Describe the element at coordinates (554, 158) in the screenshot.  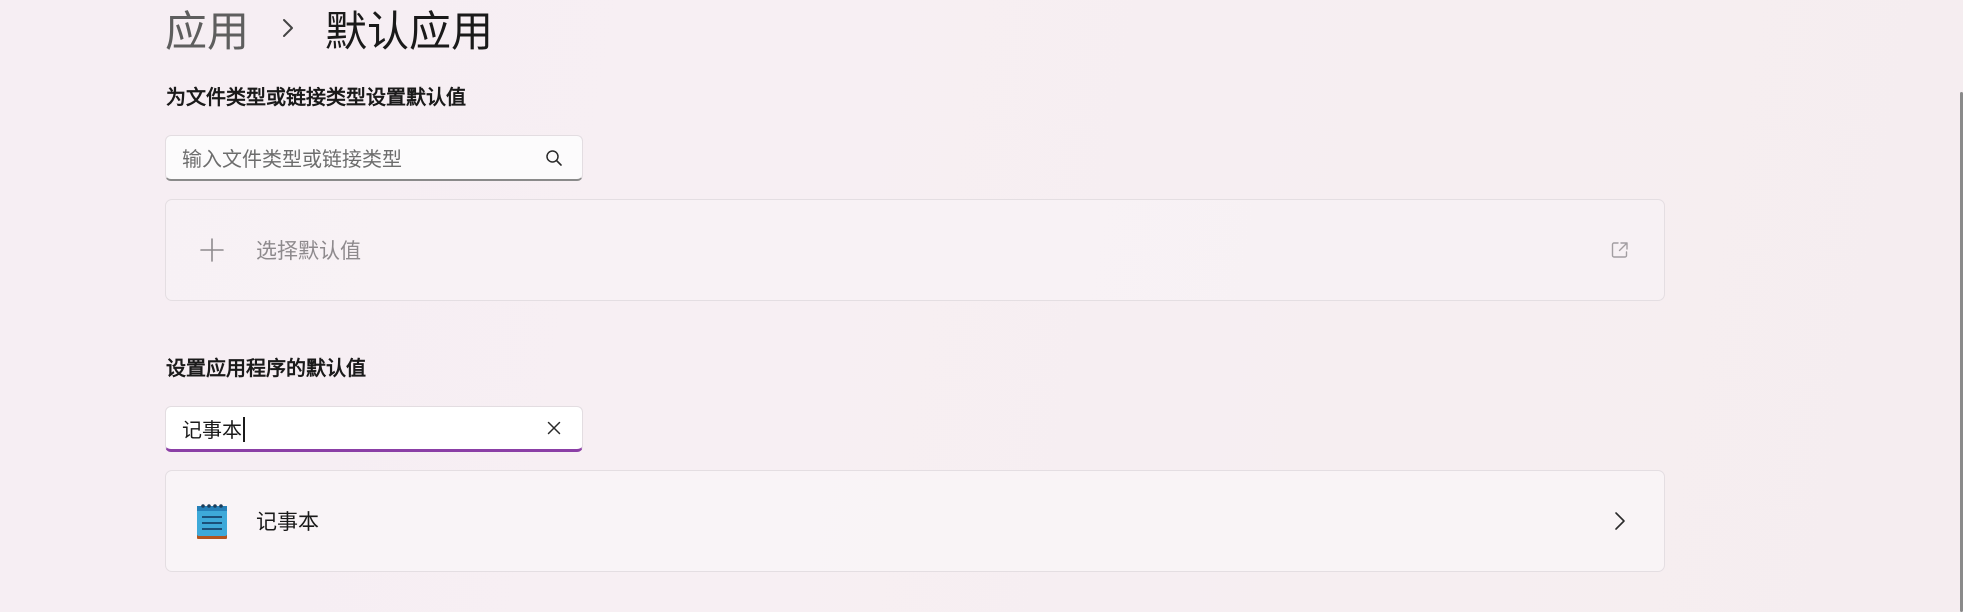
I see `search-icon` at that location.